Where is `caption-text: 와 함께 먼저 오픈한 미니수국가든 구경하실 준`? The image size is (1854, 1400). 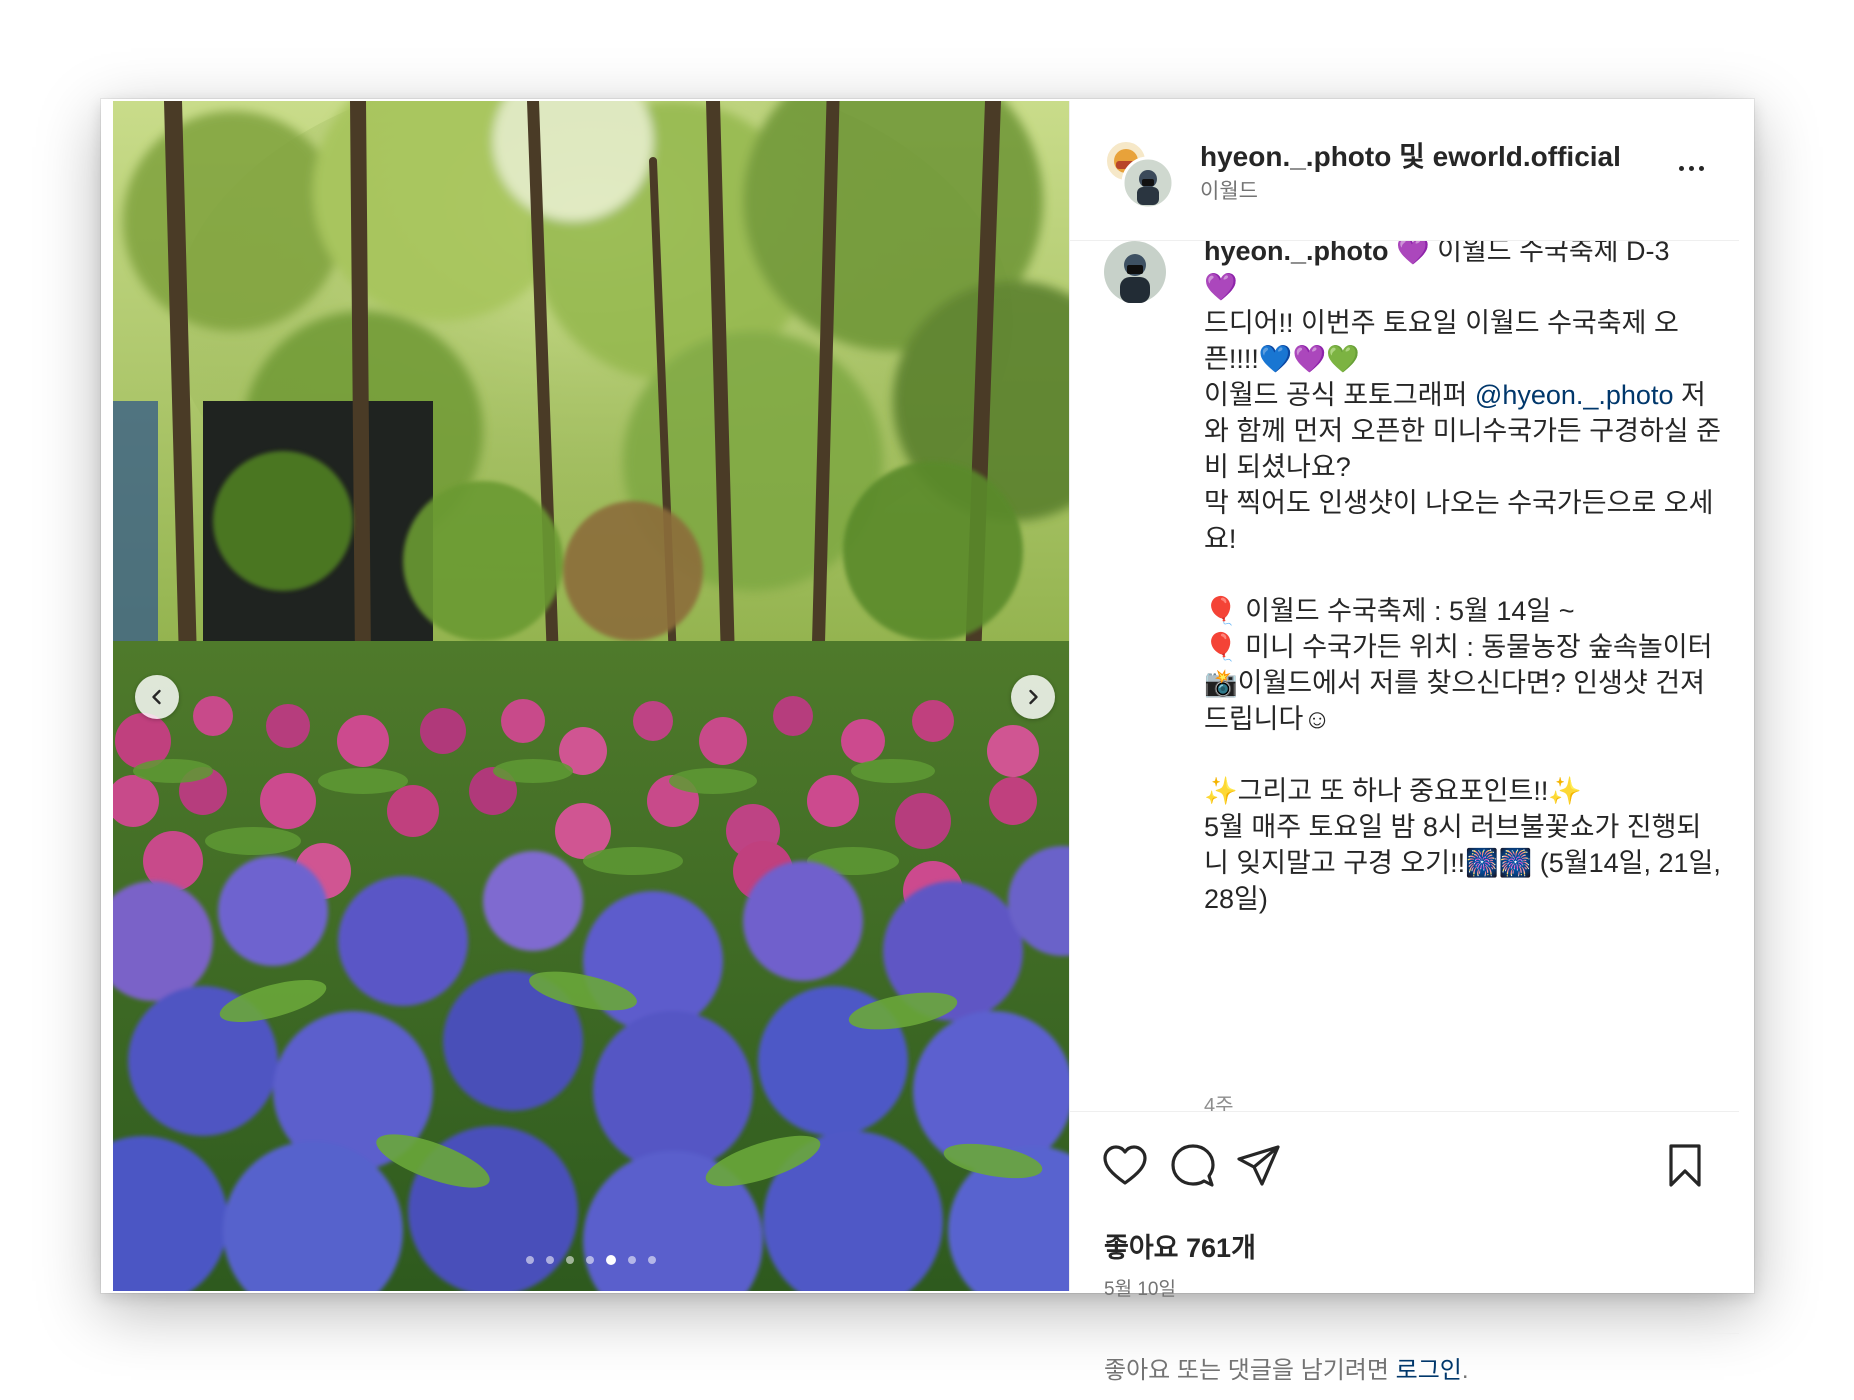 caption-text: 와 함께 먼저 오픈한 미니수국가든 구경하실 준 is located at coordinates (1462, 431).